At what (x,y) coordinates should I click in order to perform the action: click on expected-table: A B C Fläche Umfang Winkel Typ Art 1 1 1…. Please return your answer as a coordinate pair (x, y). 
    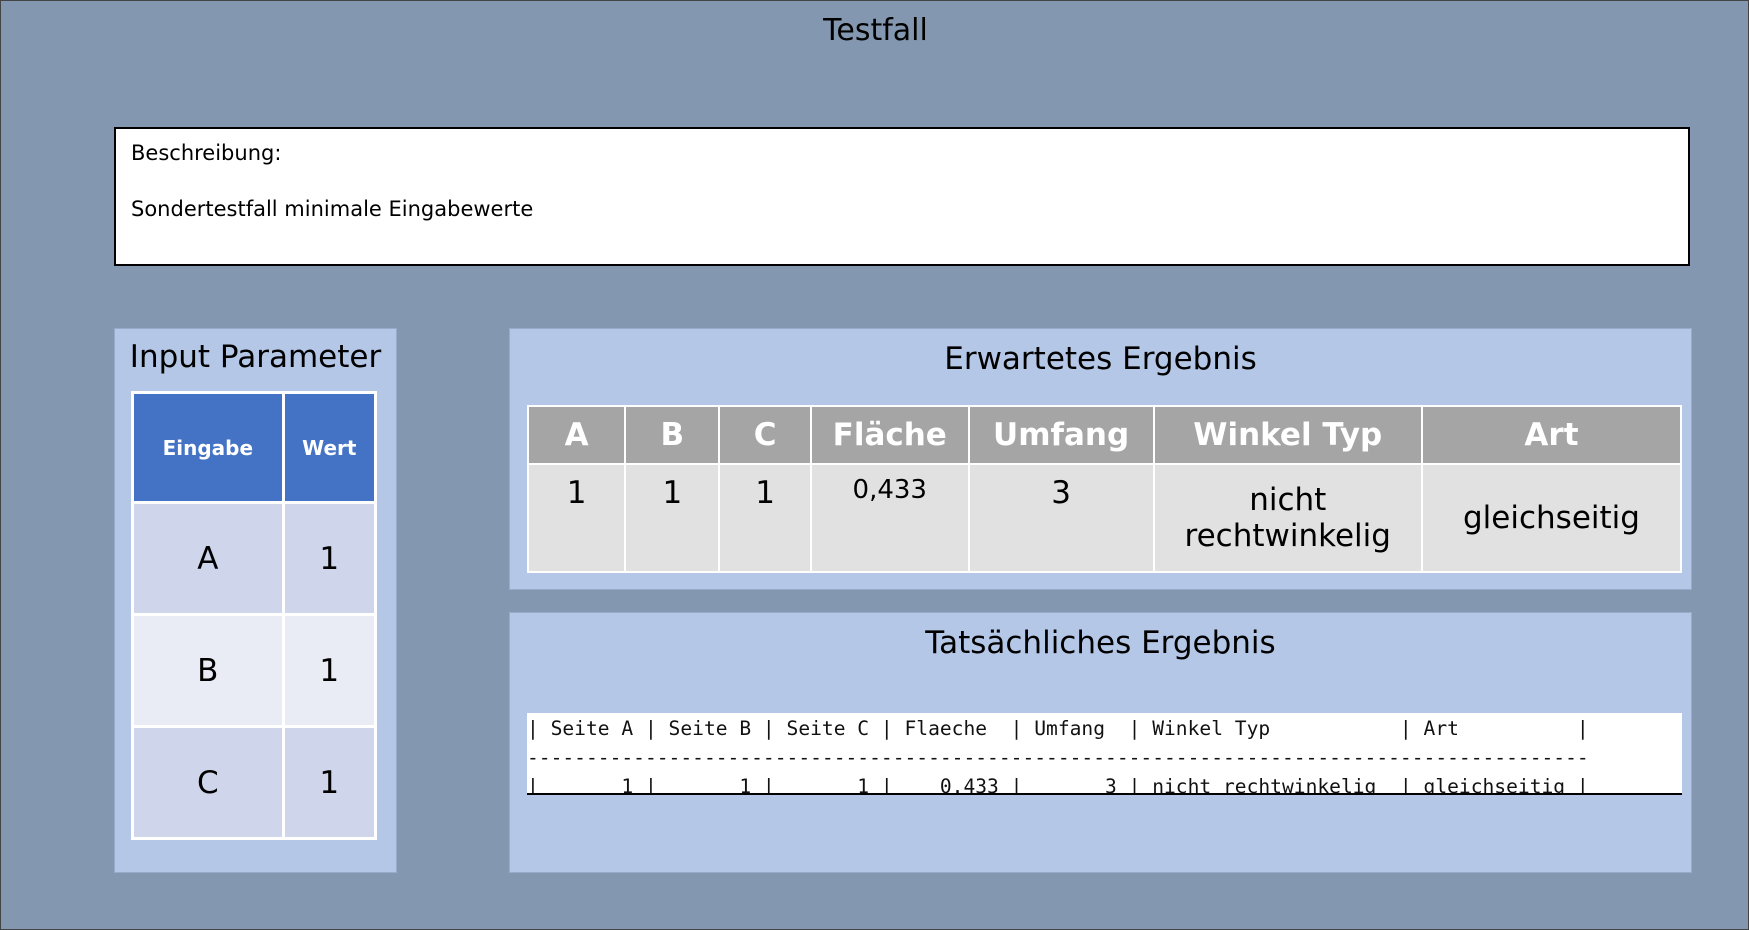
    Looking at the image, I should click on (1104, 489).